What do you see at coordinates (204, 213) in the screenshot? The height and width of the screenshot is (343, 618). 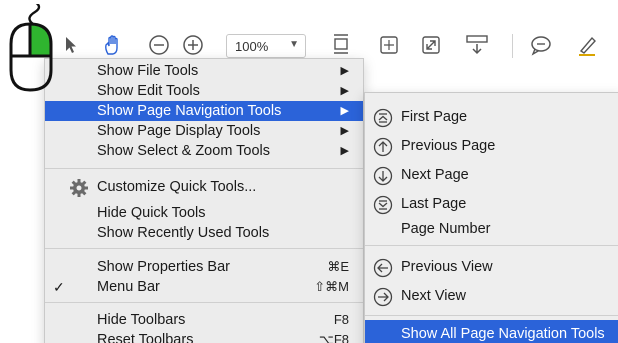 I see `menu-item-hide-quick-tools: Hide Quick Tools` at bounding box center [204, 213].